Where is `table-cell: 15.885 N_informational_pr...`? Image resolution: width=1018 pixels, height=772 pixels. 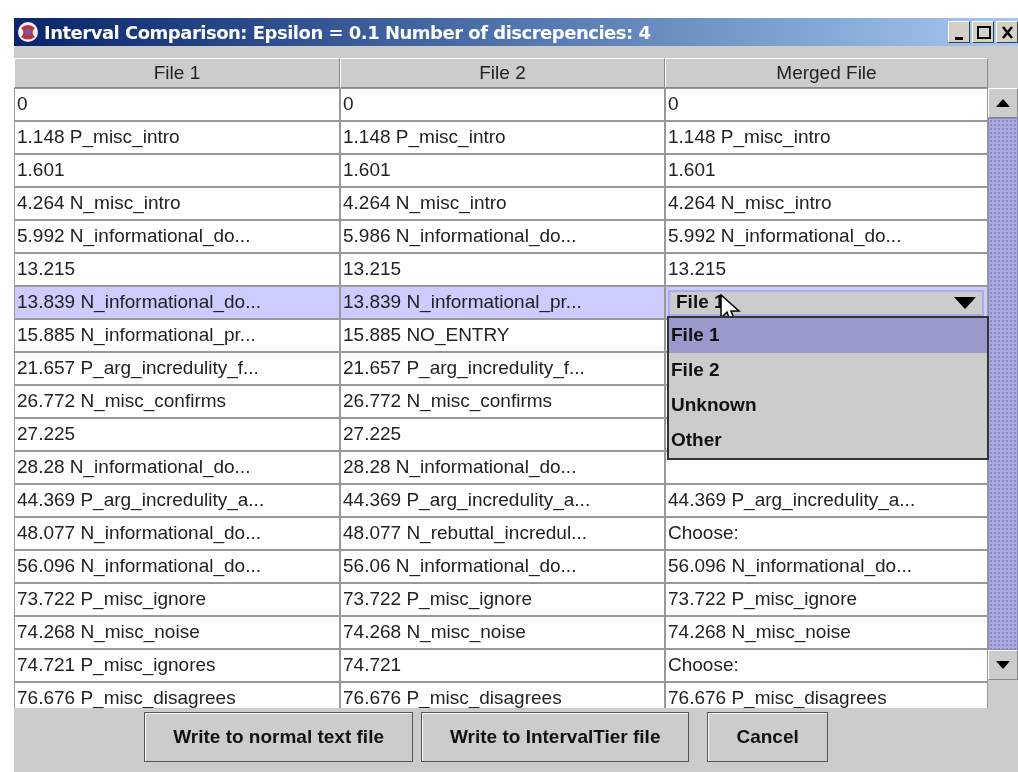
table-cell: 15.885 N_informational_pr... is located at coordinates (177, 335).